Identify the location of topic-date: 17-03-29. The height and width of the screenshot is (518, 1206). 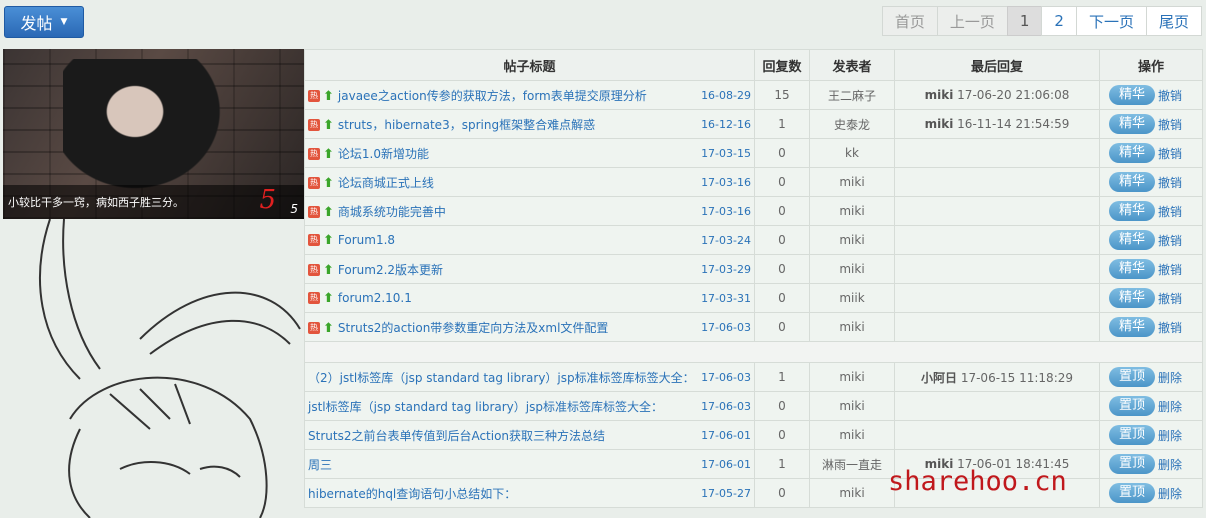
(726, 269).